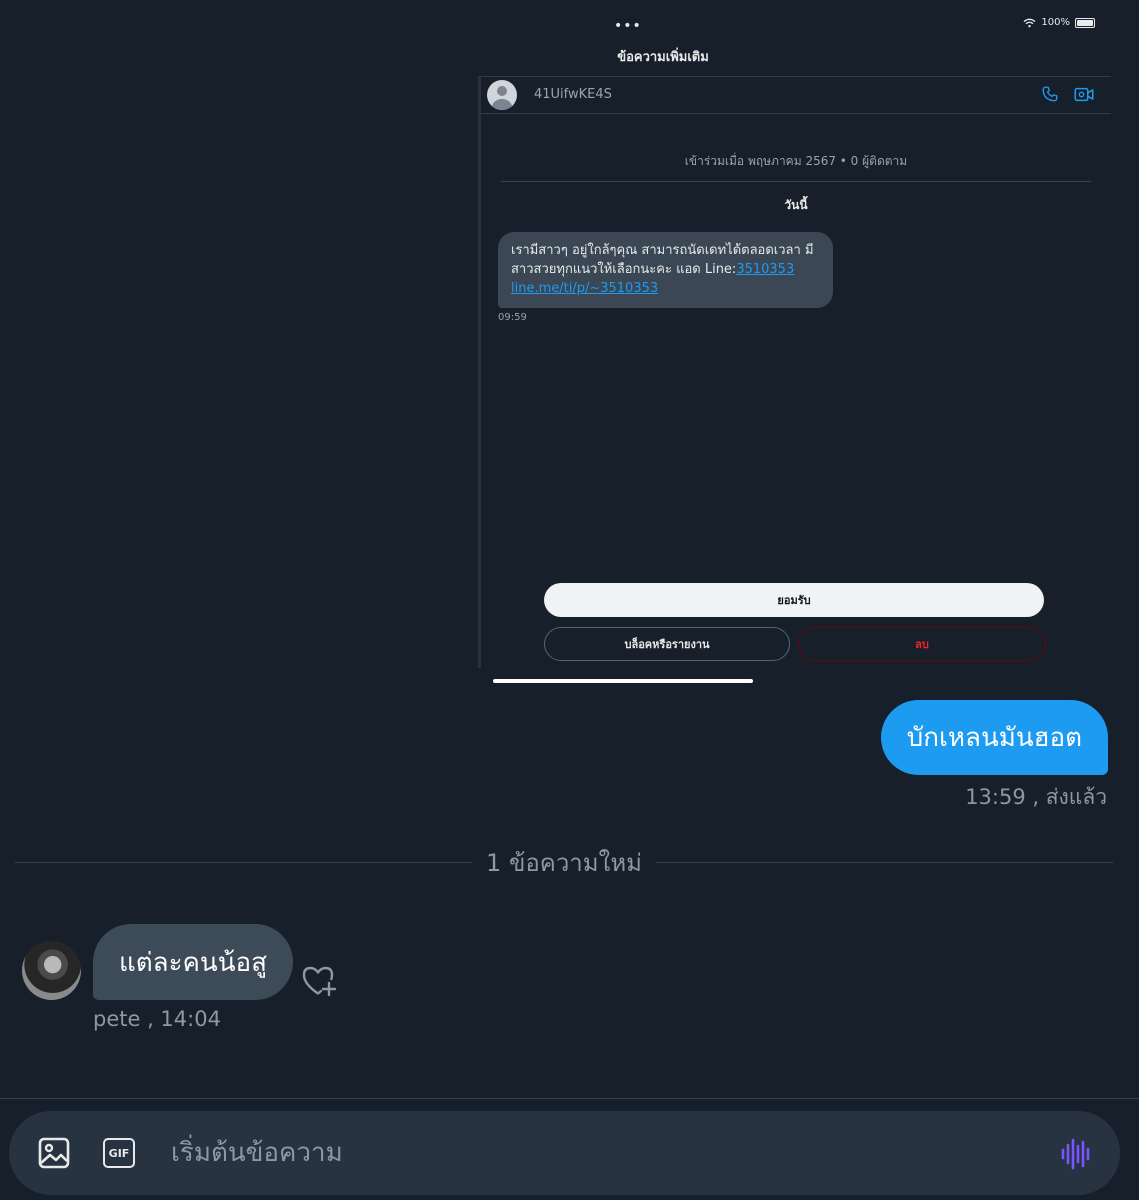 Image resolution: width=1139 pixels, height=1200 pixels. Describe the element at coordinates (667, 644) in the screenshot. I see `block-or-report-button: บล็อคหรือรายงาน` at that location.